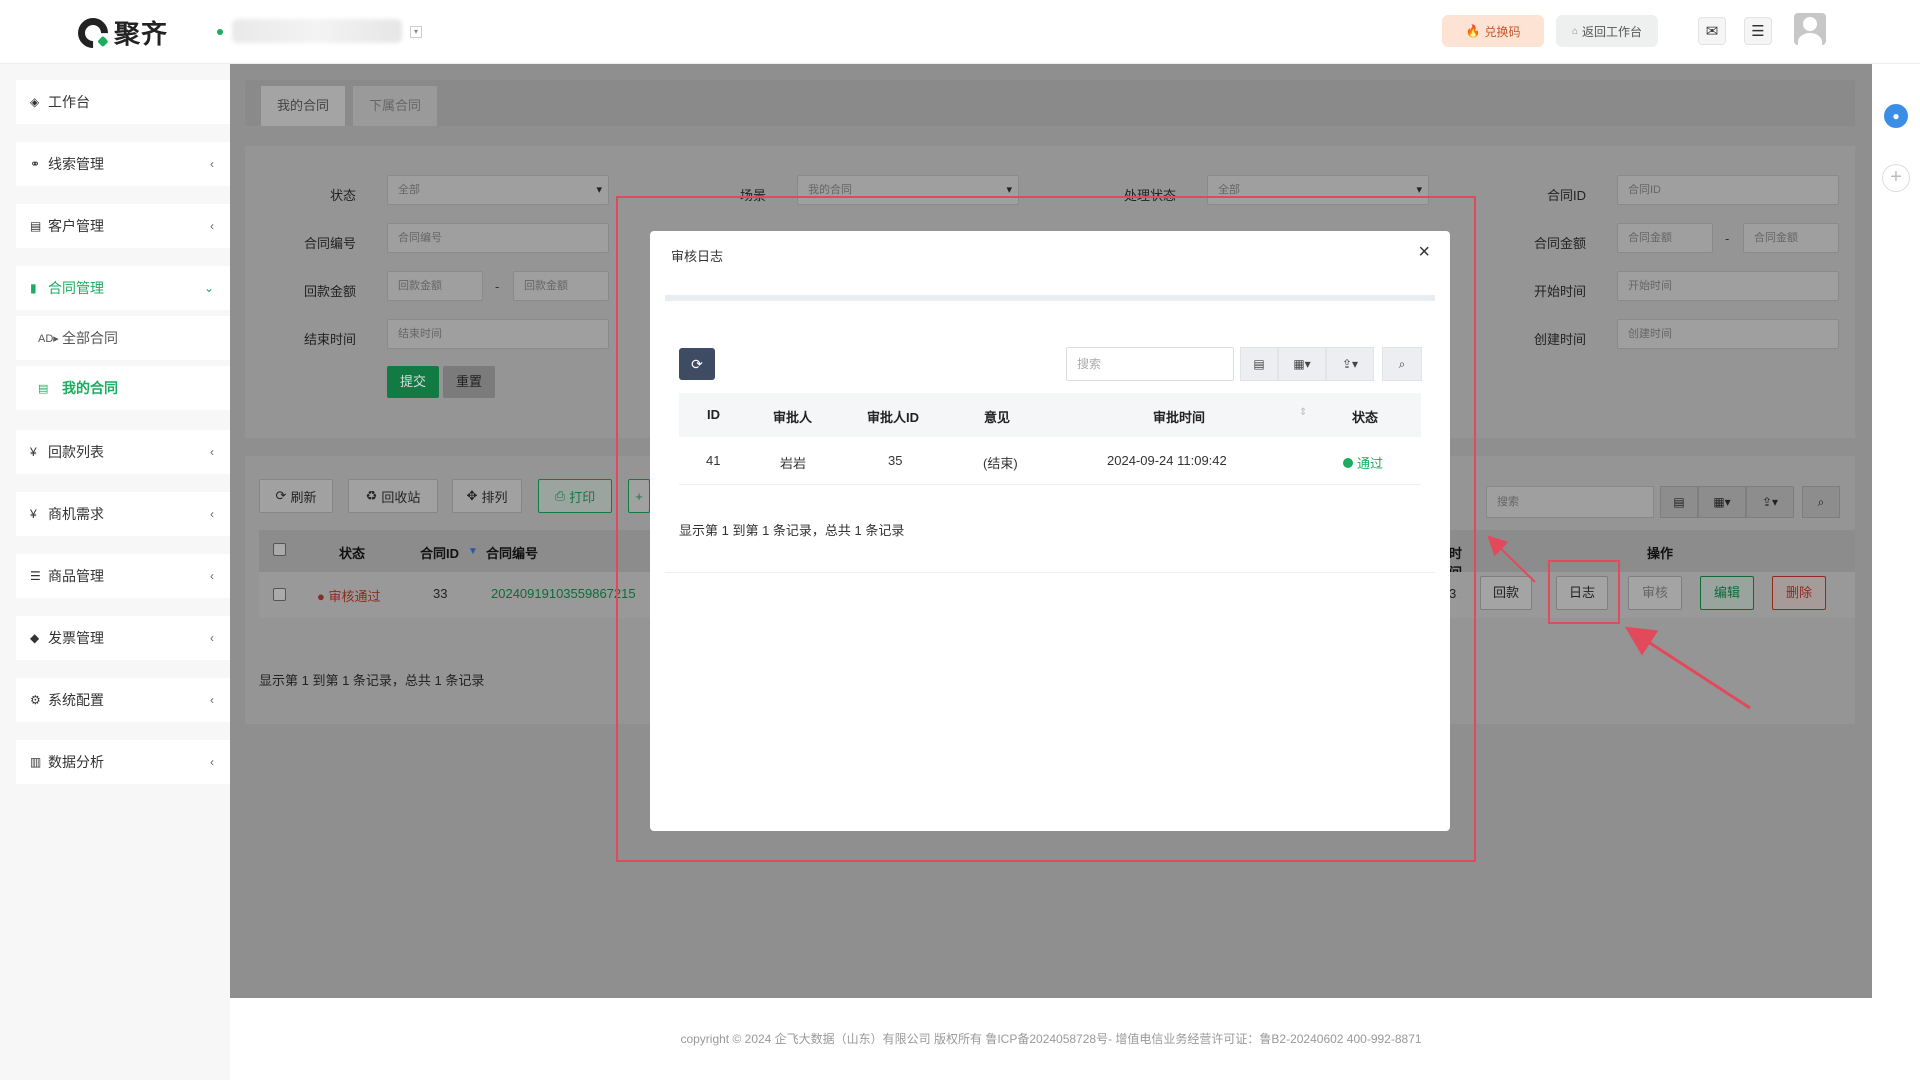  Describe the element at coordinates (960, 32) in the screenshot. I see `top-bar: 聚齐 ▾ 🔥 兑换码 ⌂ 返回工作台 ✉ ☰` at that location.